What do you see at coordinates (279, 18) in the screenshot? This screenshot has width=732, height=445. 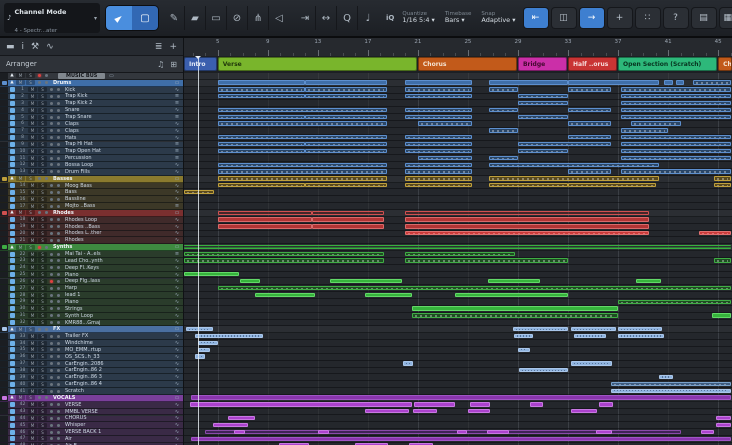 I see `listen-tool: ◁` at bounding box center [279, 18].